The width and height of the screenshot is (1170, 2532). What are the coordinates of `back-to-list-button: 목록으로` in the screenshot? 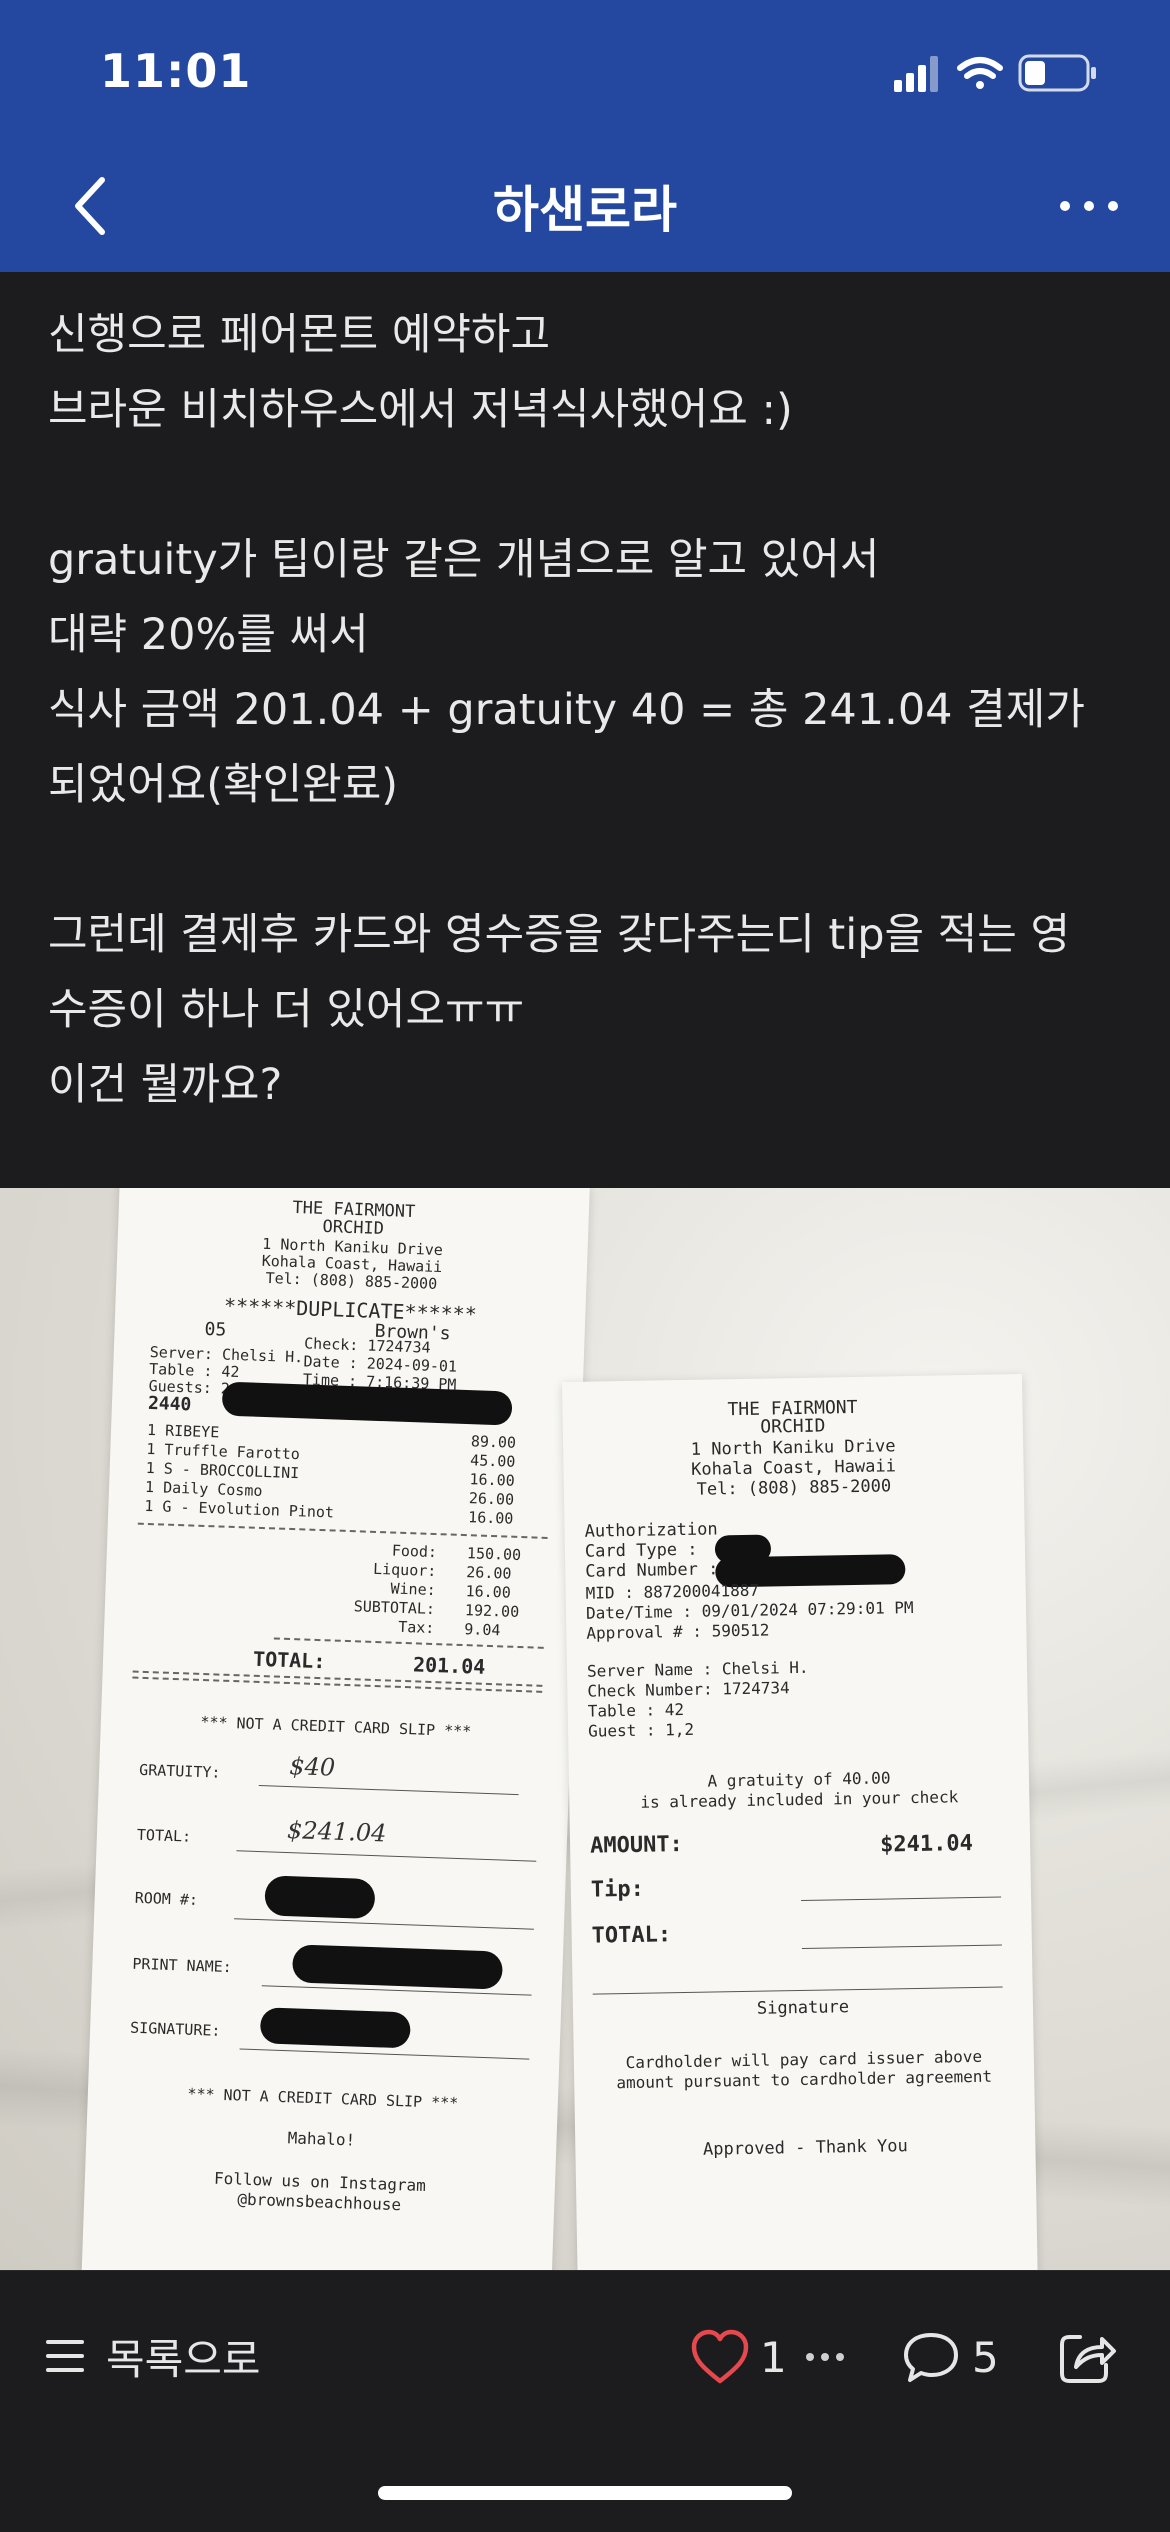 It's located at (152, 2356).